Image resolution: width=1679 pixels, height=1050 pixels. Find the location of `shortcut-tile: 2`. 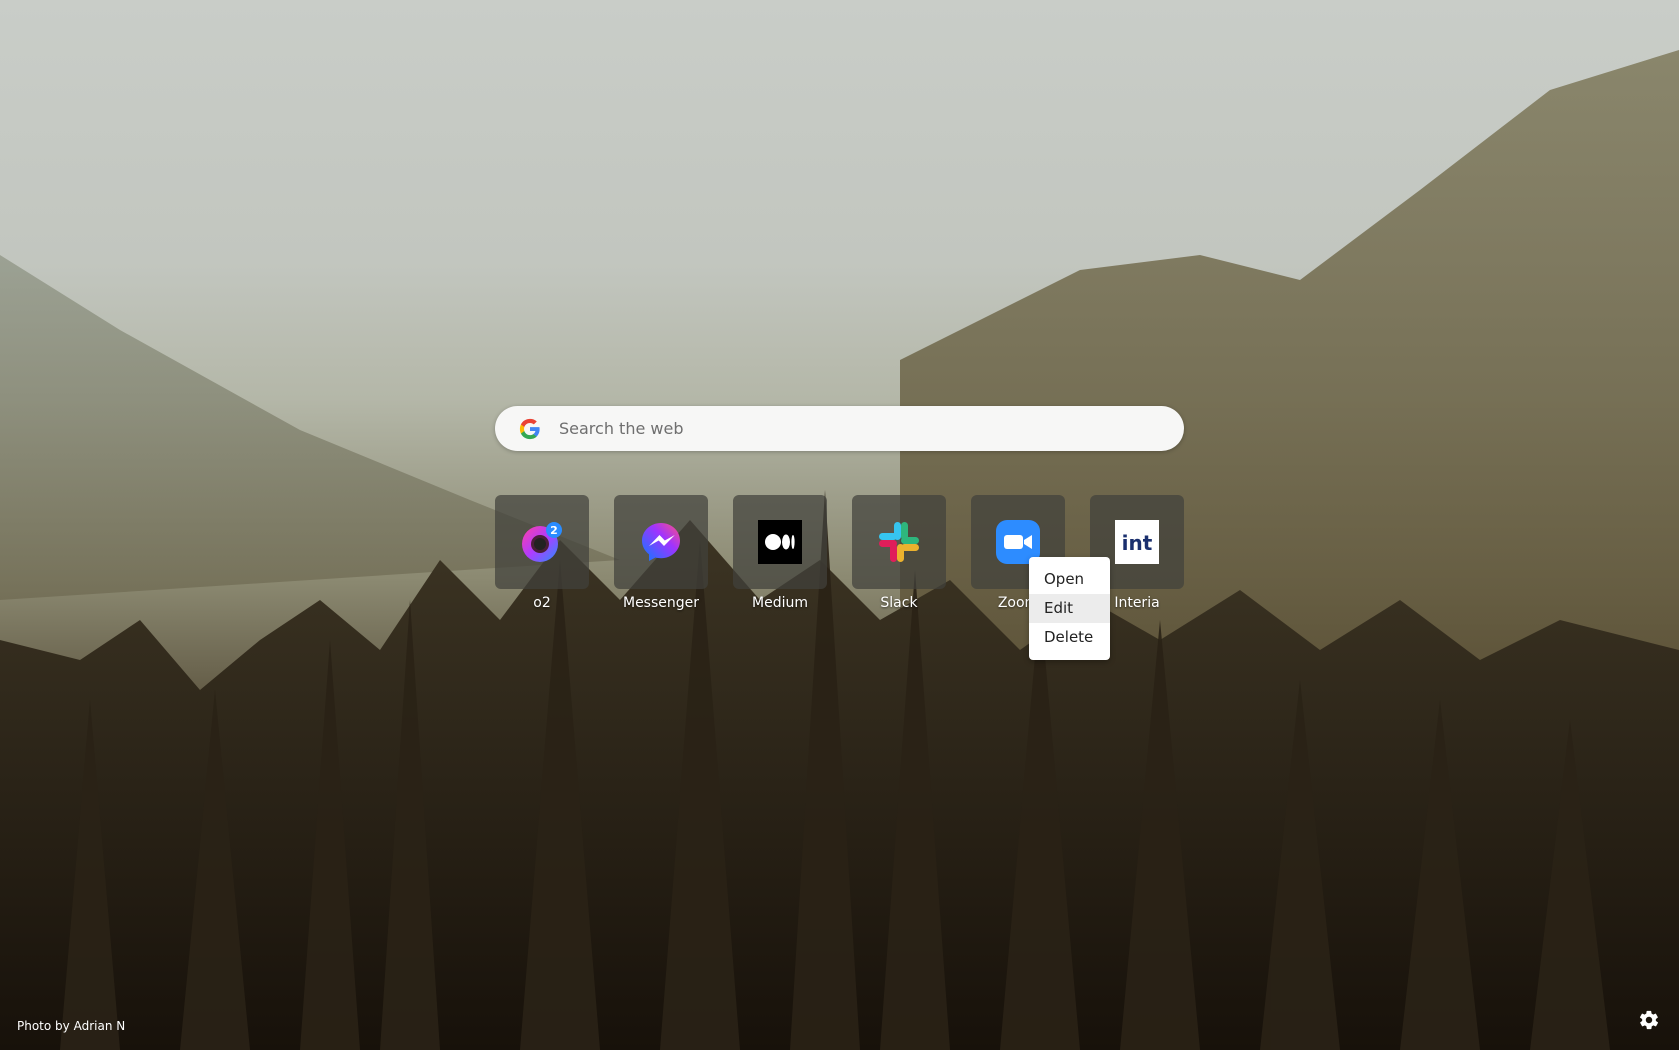

shortcut-tile: 2 is located at coordinates (542, 542).